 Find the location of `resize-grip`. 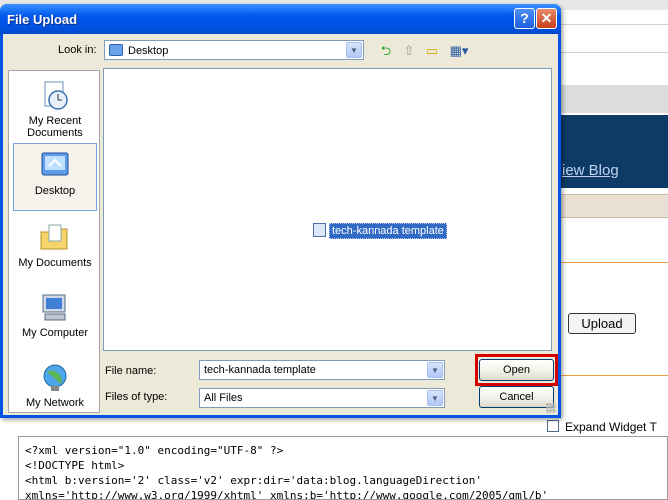

resize-grip is located at coordinates (551, 408).